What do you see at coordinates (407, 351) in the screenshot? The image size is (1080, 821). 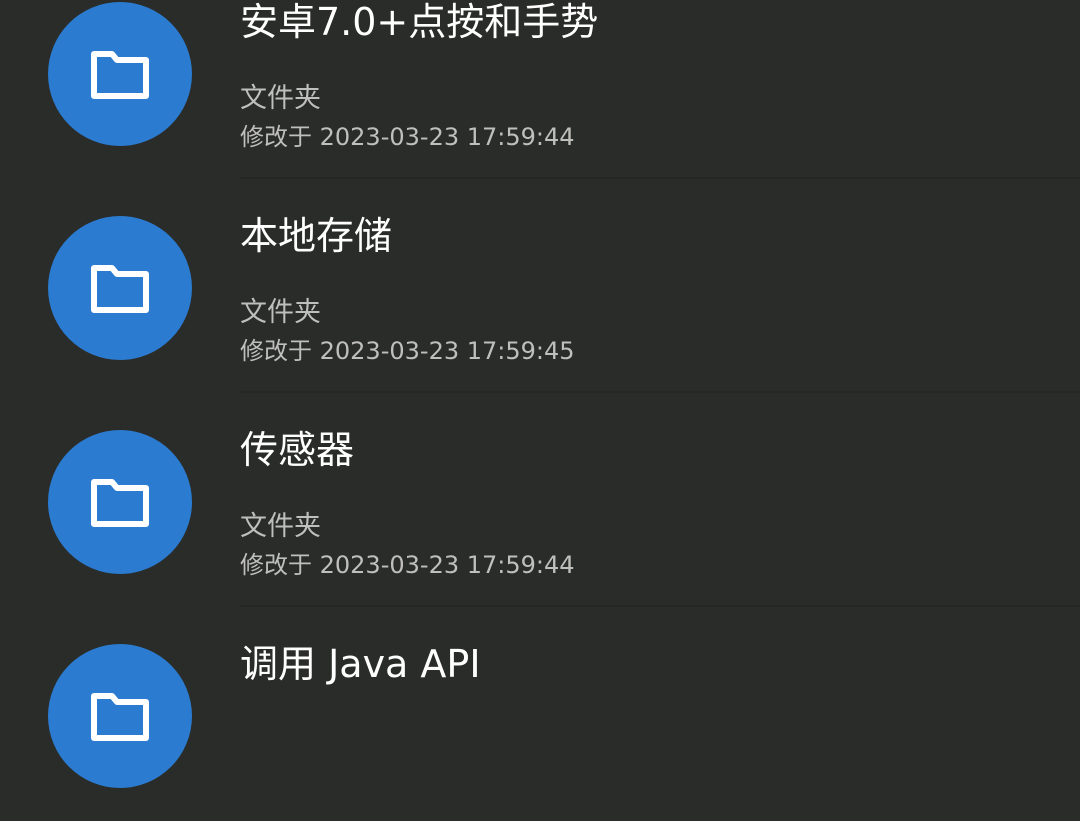 I see `item-modified-time: 修改于 2023-03-23 17:59:45` at bounding box center [407, 351].